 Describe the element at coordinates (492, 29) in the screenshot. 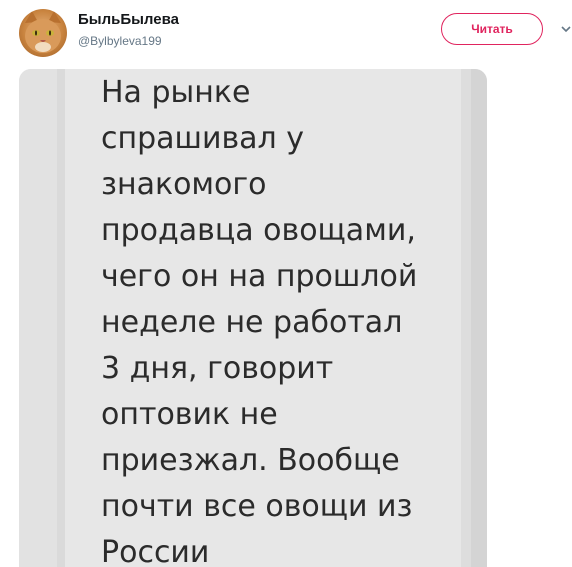

I see `follow-button: Читать` at that location.